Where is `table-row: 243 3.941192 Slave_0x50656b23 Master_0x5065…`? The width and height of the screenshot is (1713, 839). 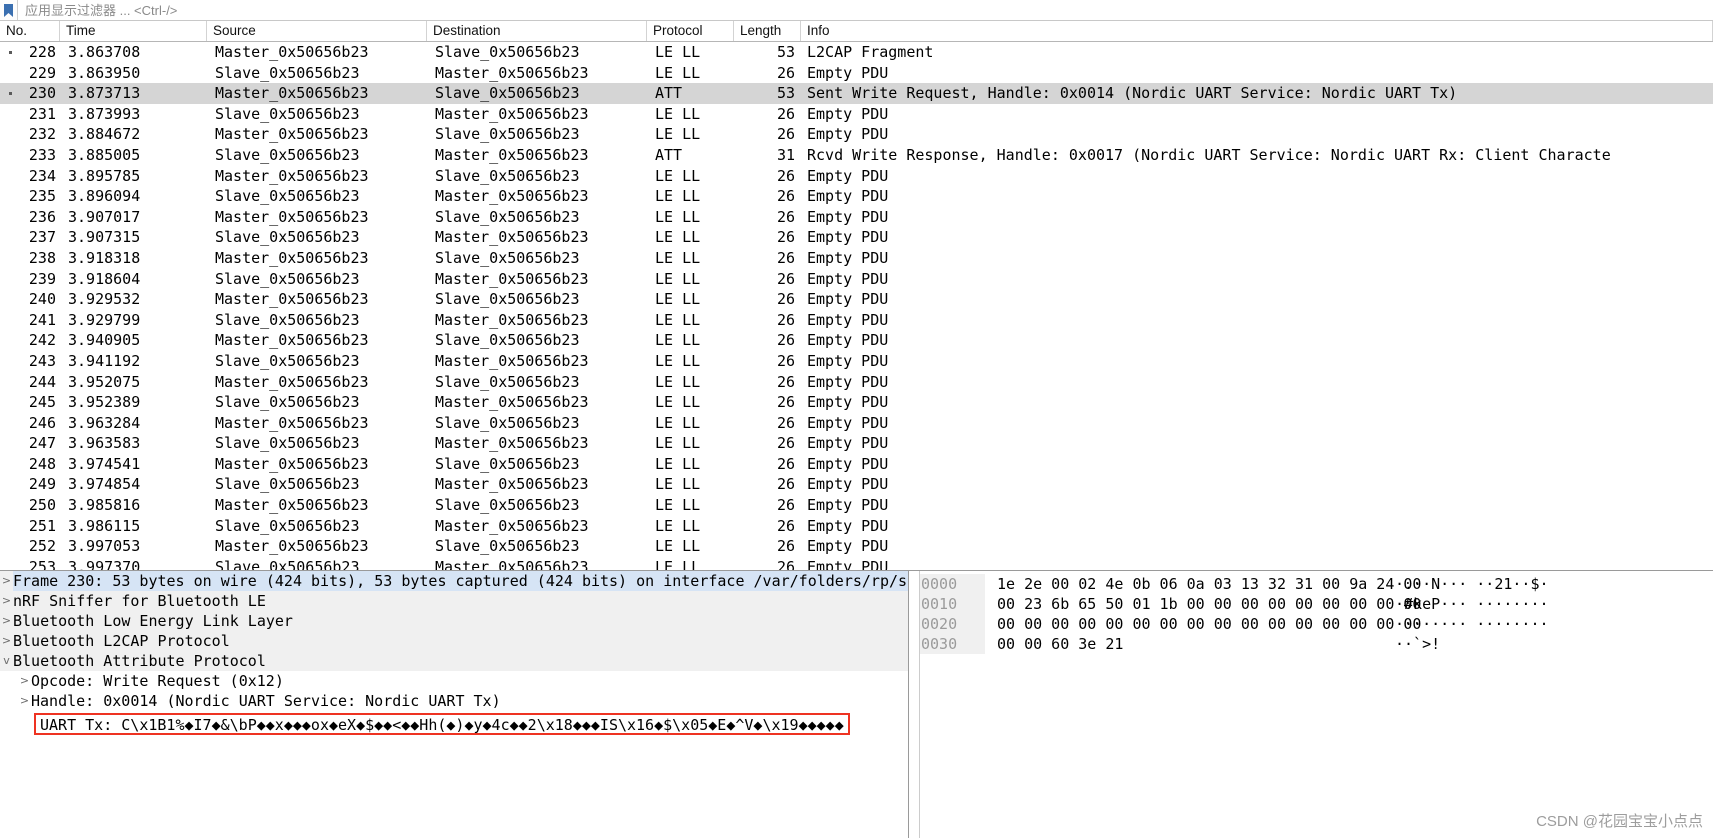
table-row: 243 3.941192 Slave_0x50656b23 Master_0x5065… is located at coordinates (856, 361).